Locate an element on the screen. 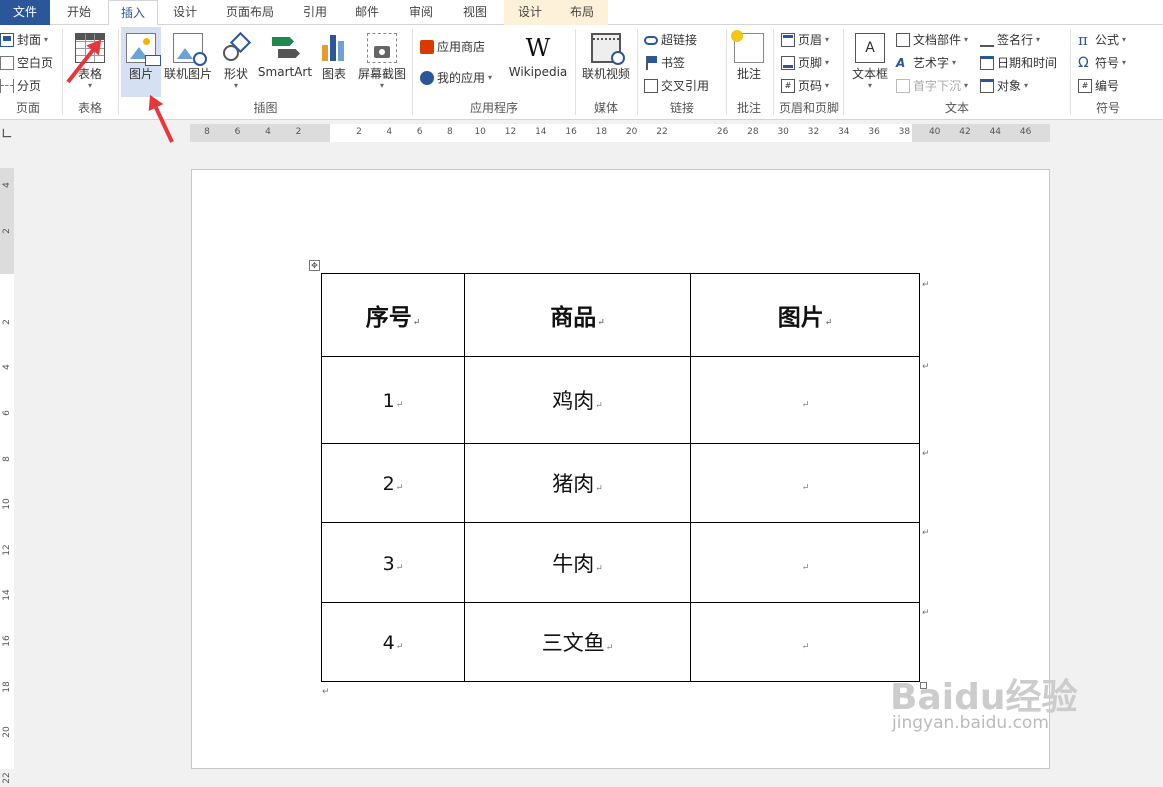  page-number-button: # 页码 ▾ is located at coordinates (805, 86).